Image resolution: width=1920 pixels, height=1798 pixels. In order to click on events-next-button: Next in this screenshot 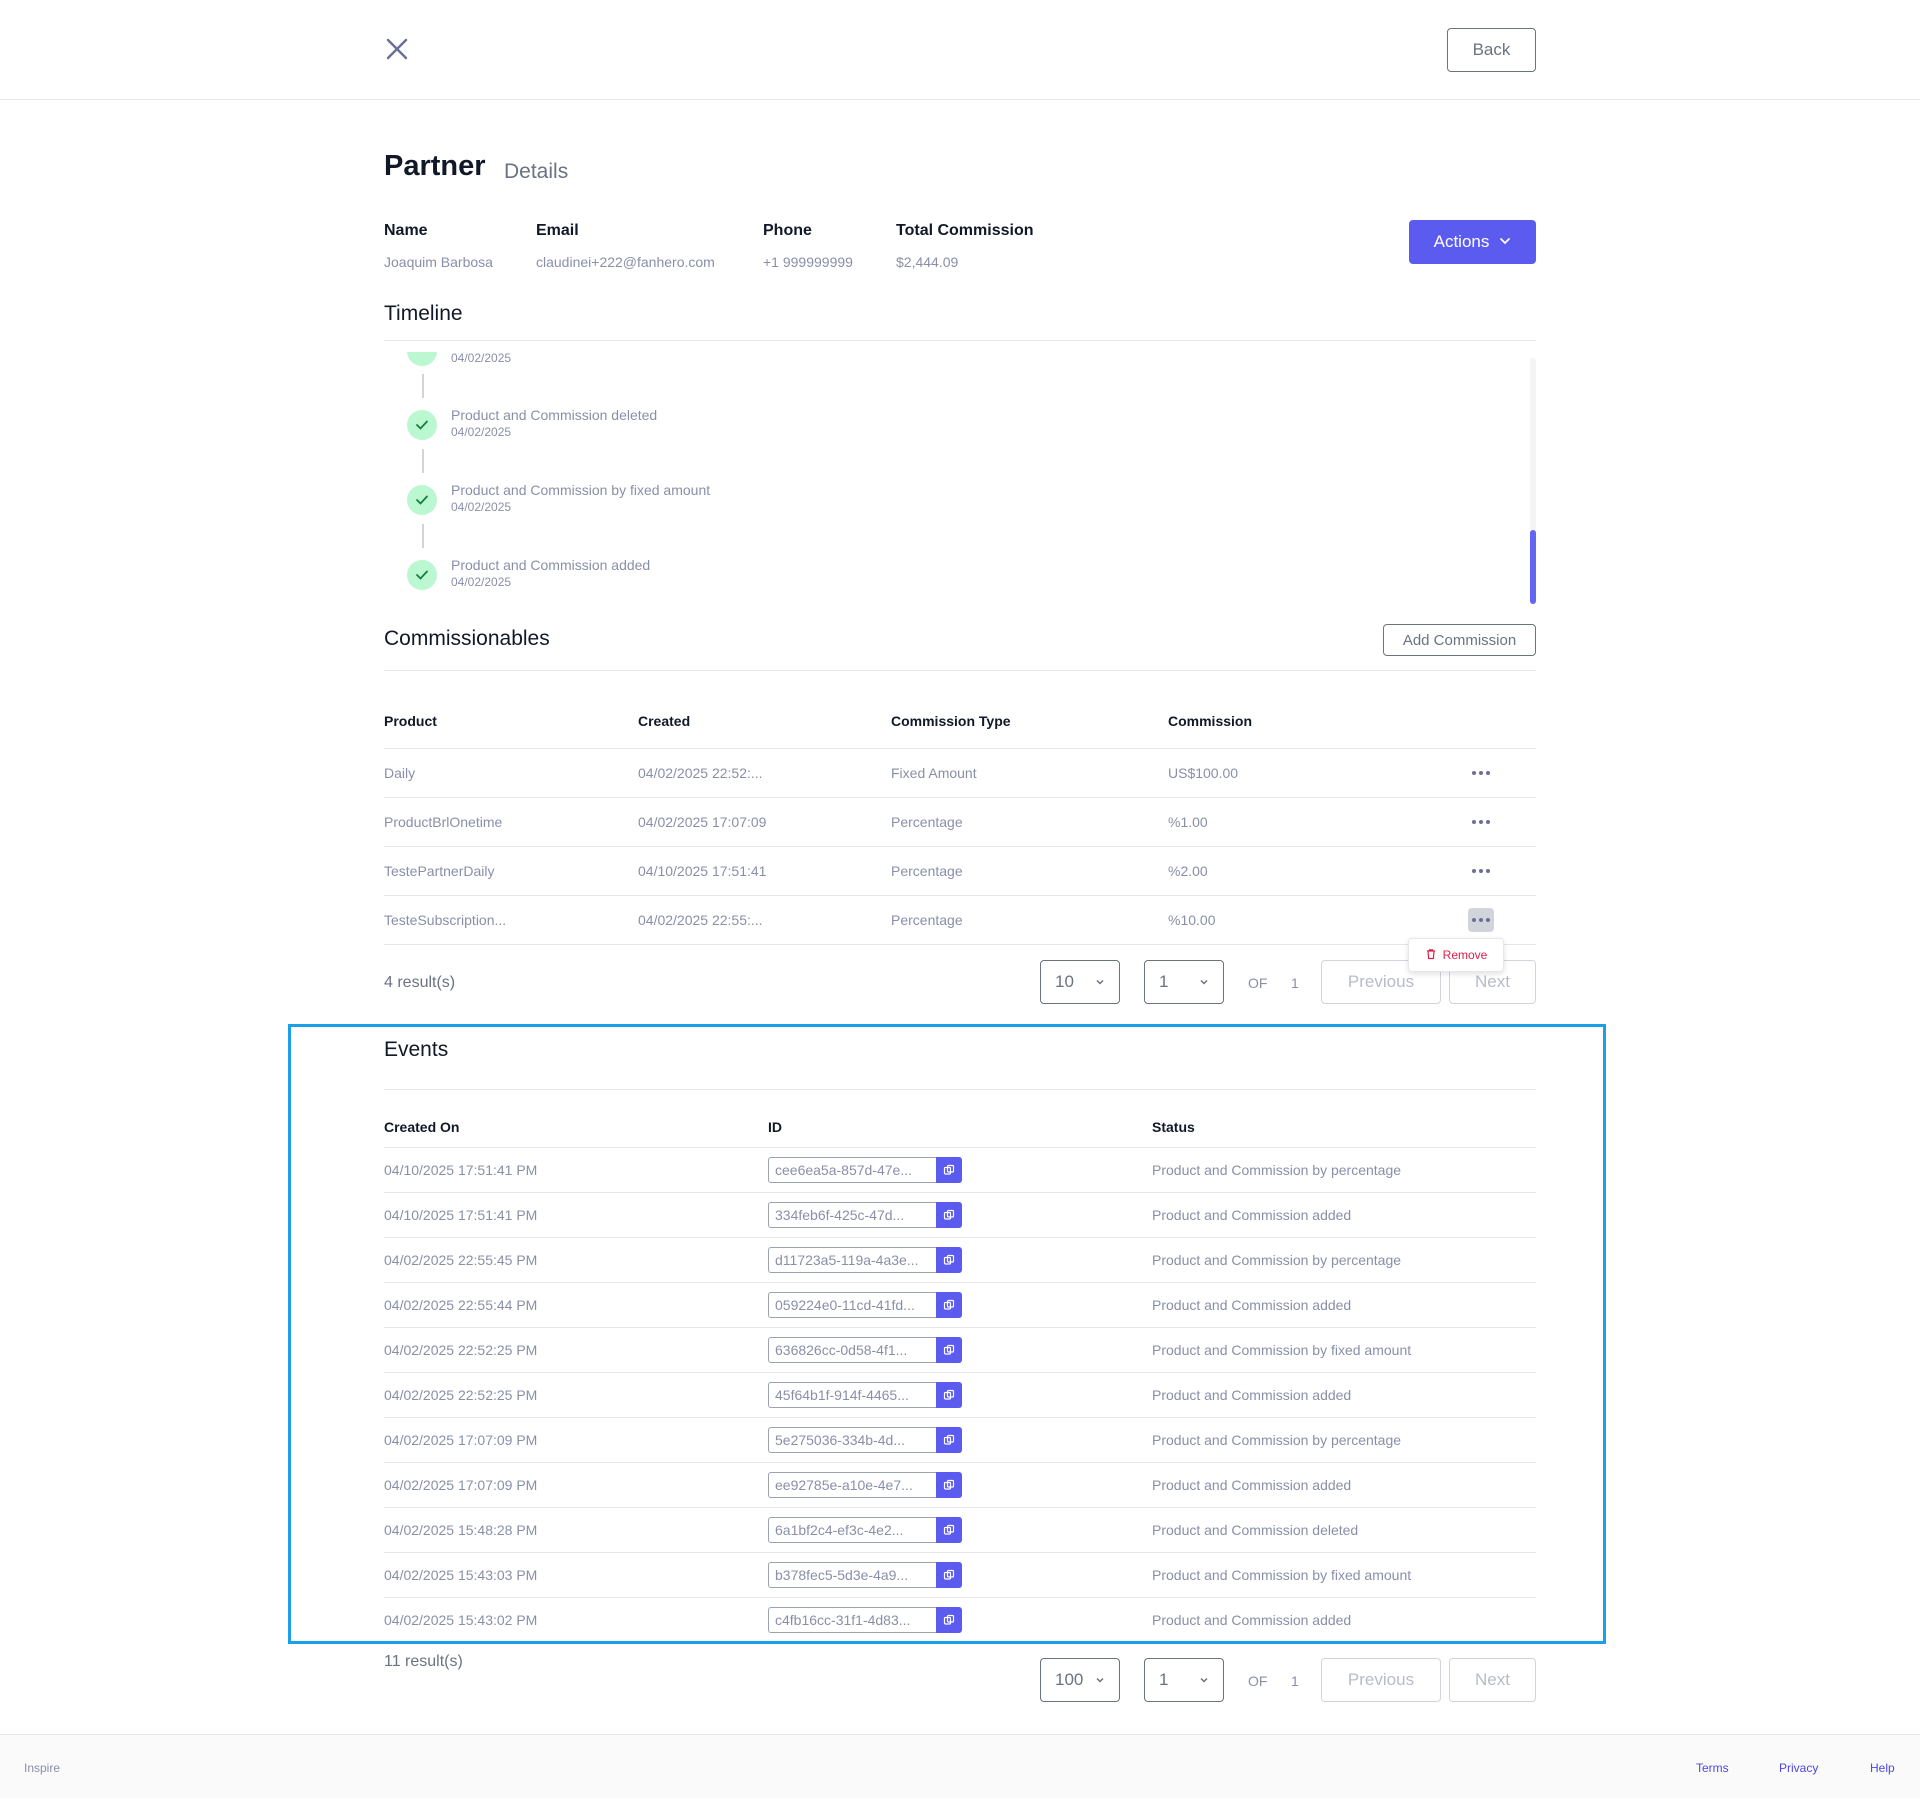, I will do `click(1492, 1680)`.